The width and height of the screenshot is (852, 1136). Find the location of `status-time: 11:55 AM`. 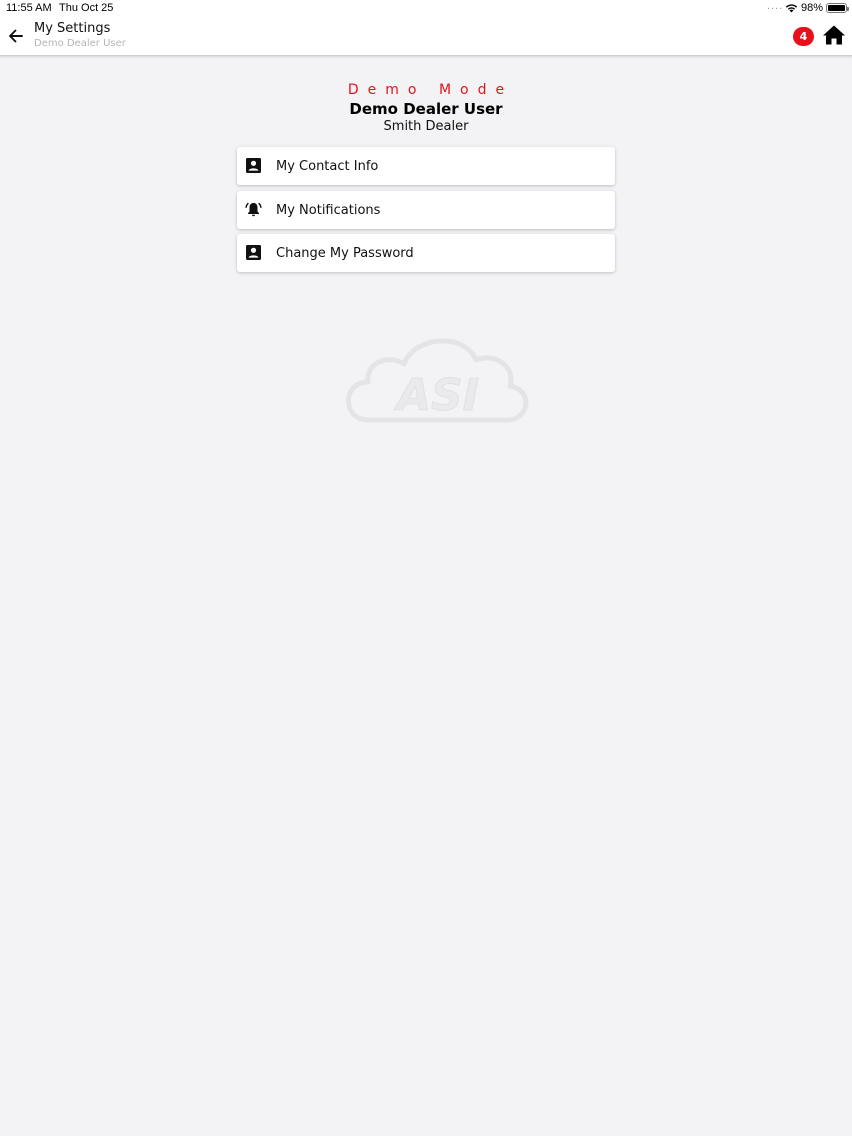

status-time: 11:55 AM is located at coordinates (29, 8).